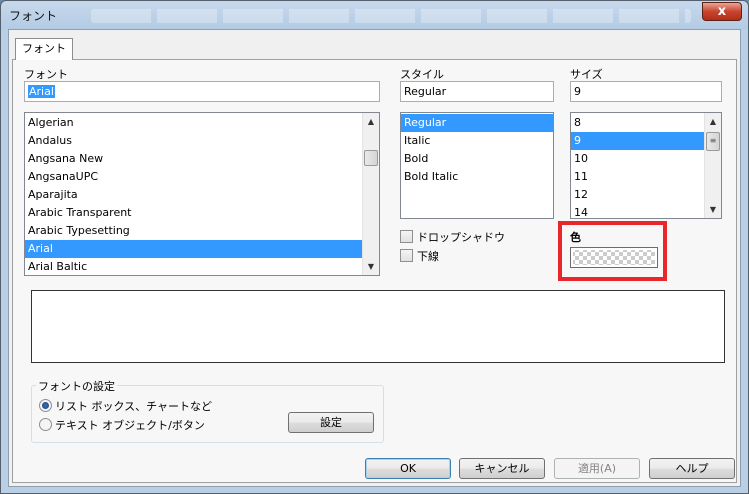  I want to click on font-list-item: Angsana New, so click(202, 159).